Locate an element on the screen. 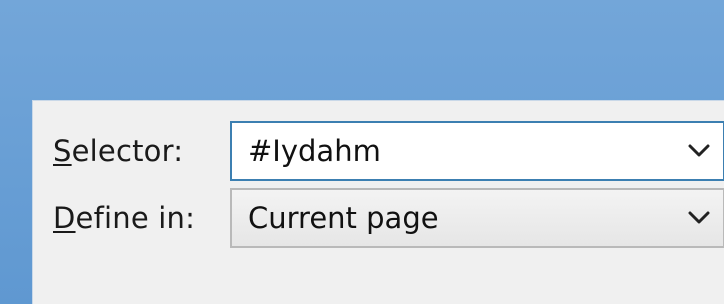 Image resolution: width=724 pixels, height=304 pixels. define-in-dropdown-button is located at coordinates (699, 218).